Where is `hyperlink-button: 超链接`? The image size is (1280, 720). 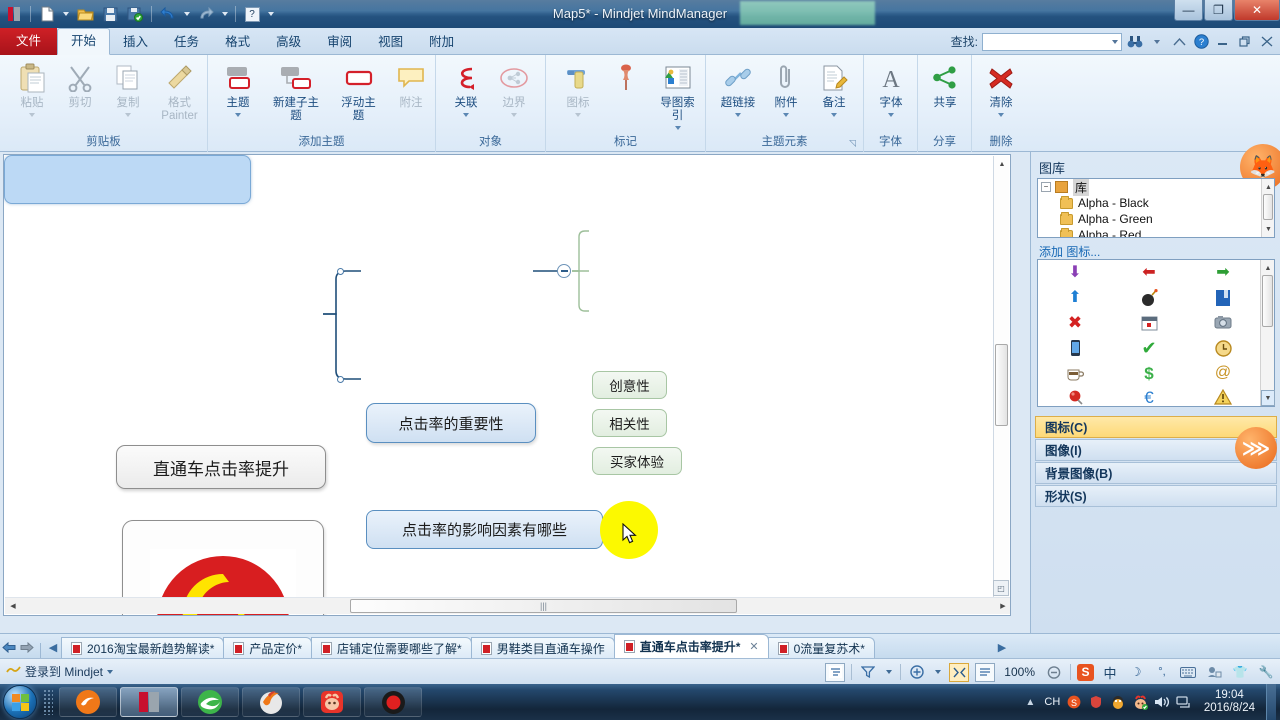
hyperlink-button: 超链接 is located at coordinates (738, 94).